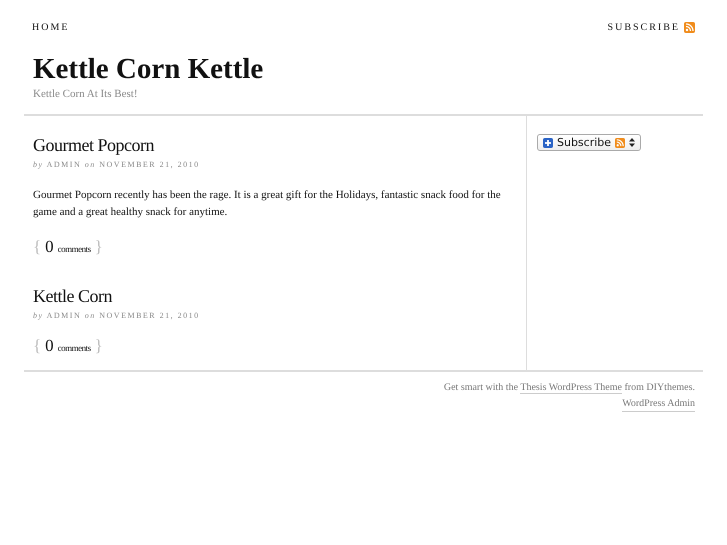 This screenshot has width=727, height=545. What do you see at coordinates (632, 142) in the screenshot?
I see `updown-arrows-icon` at bounding box center [632, 142].